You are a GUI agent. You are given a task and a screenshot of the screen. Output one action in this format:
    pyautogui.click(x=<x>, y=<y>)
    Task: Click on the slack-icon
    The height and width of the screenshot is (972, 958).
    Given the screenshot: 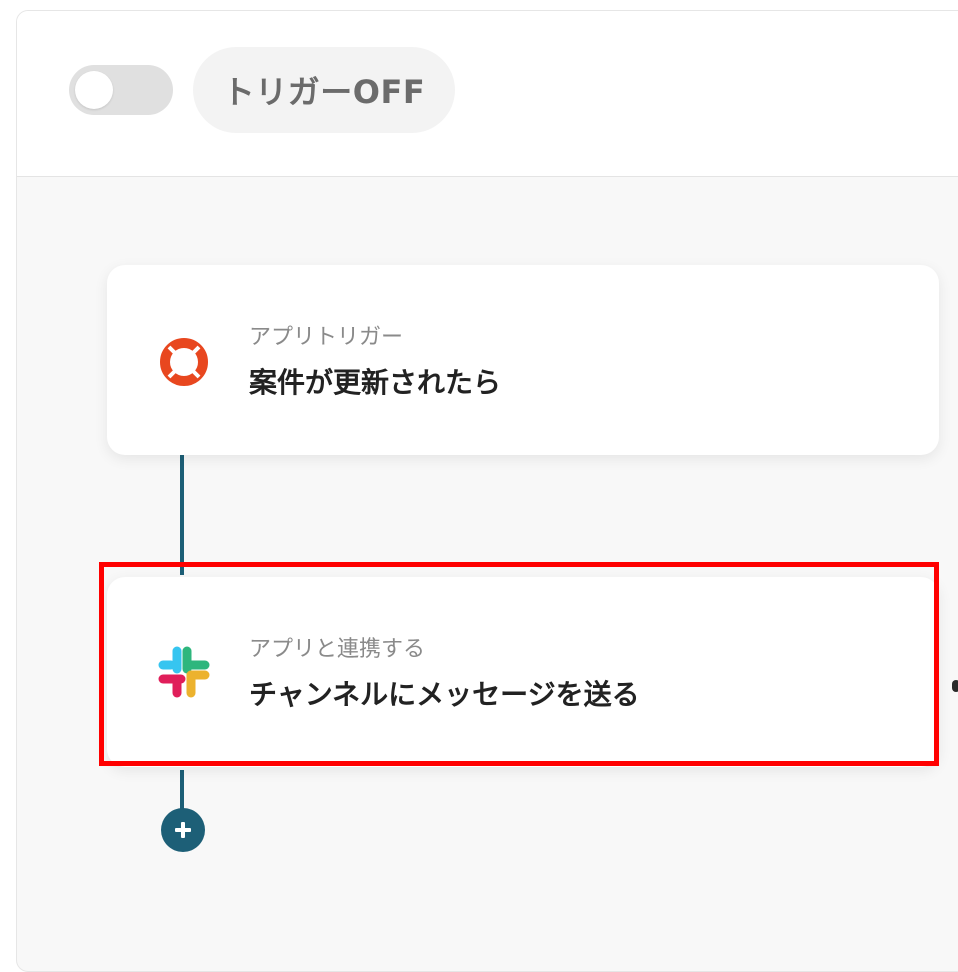 What is the action you would take?
    pyautogui.click(x=184, y=672)
    